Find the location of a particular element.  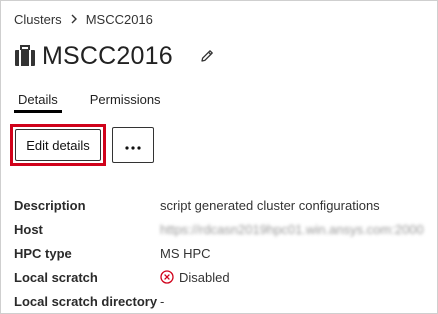

breadcrumb-clusters-link: Clusters is located at coordinates (38, 19).